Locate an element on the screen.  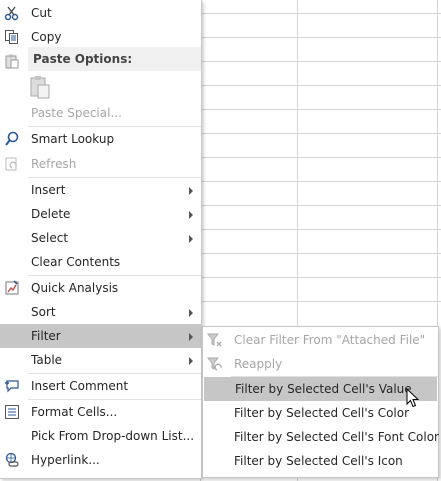
reapply-icon is located at coordinates (214, 364).